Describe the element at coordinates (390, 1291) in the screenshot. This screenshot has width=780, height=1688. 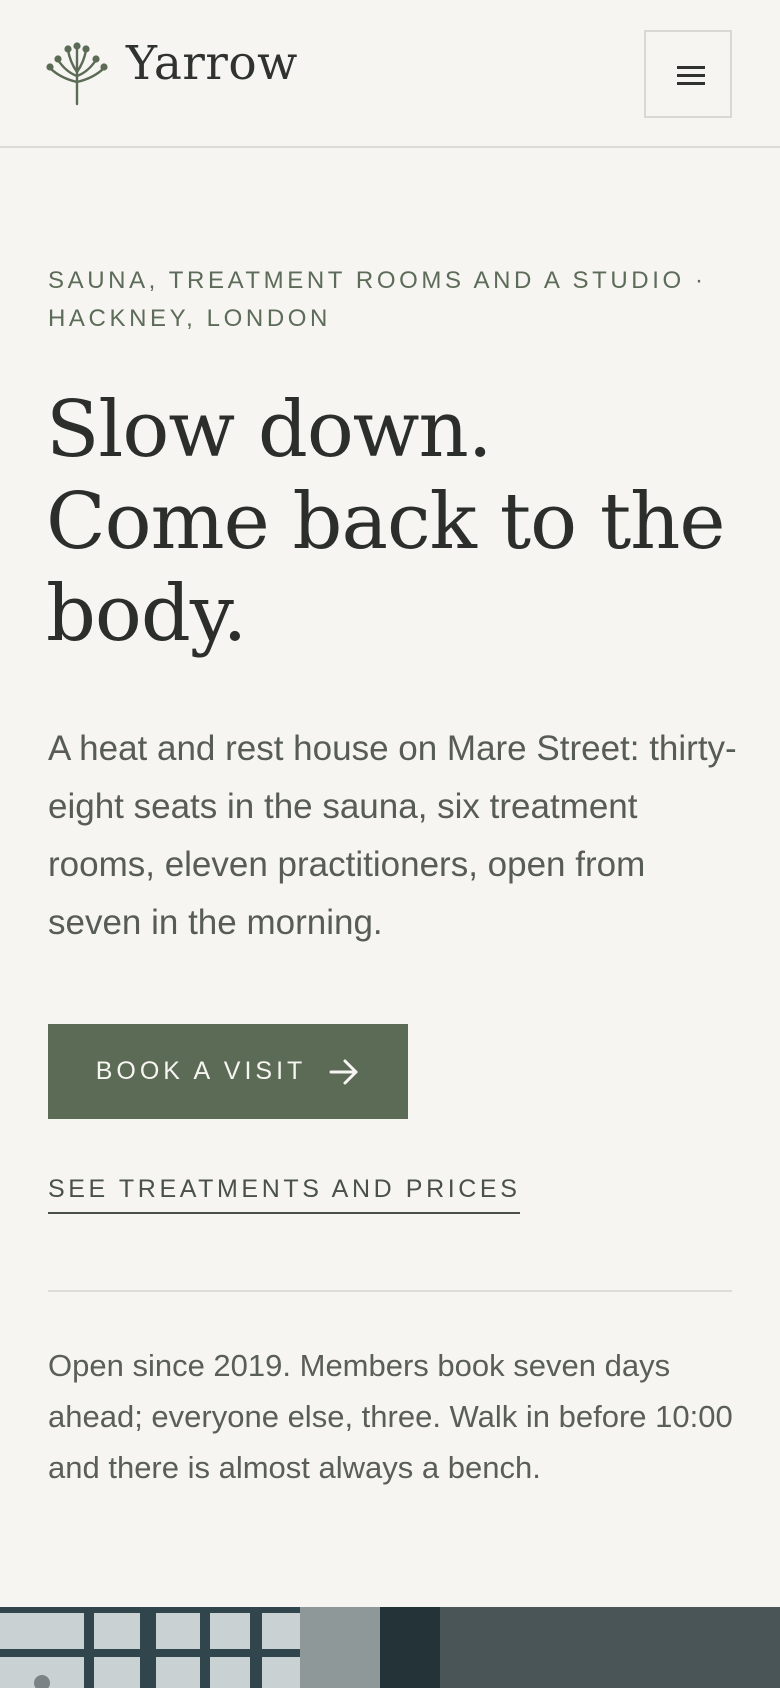
I see `section-divider` at that location.